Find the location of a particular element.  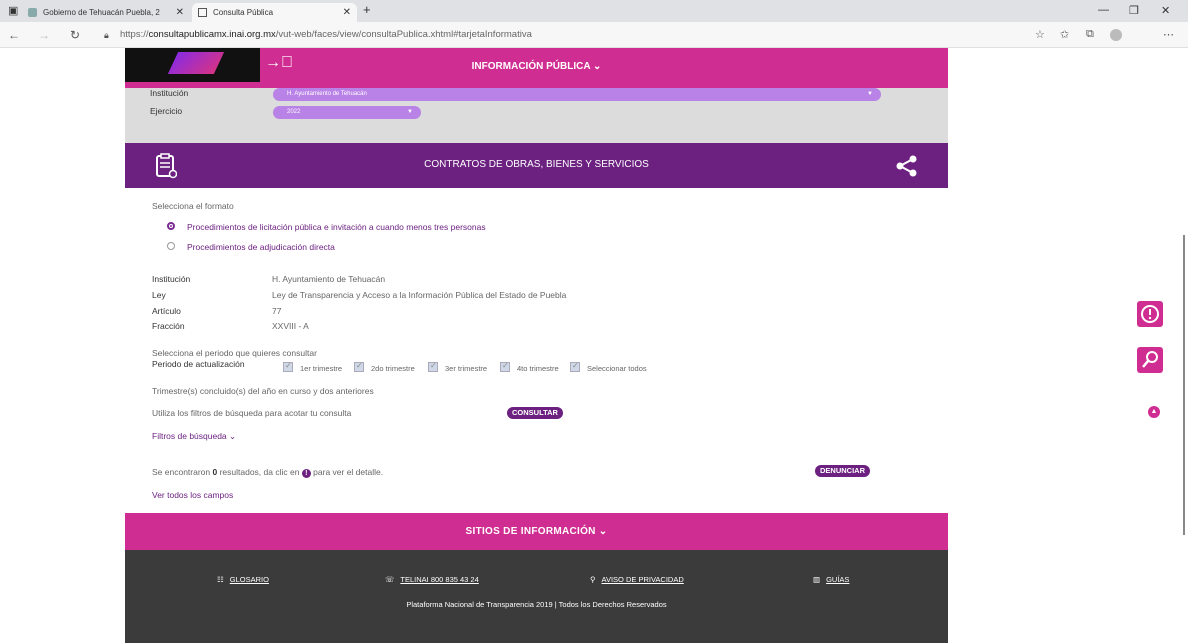

checkbox-1er-trimestre is located at coordinates (288, 366).